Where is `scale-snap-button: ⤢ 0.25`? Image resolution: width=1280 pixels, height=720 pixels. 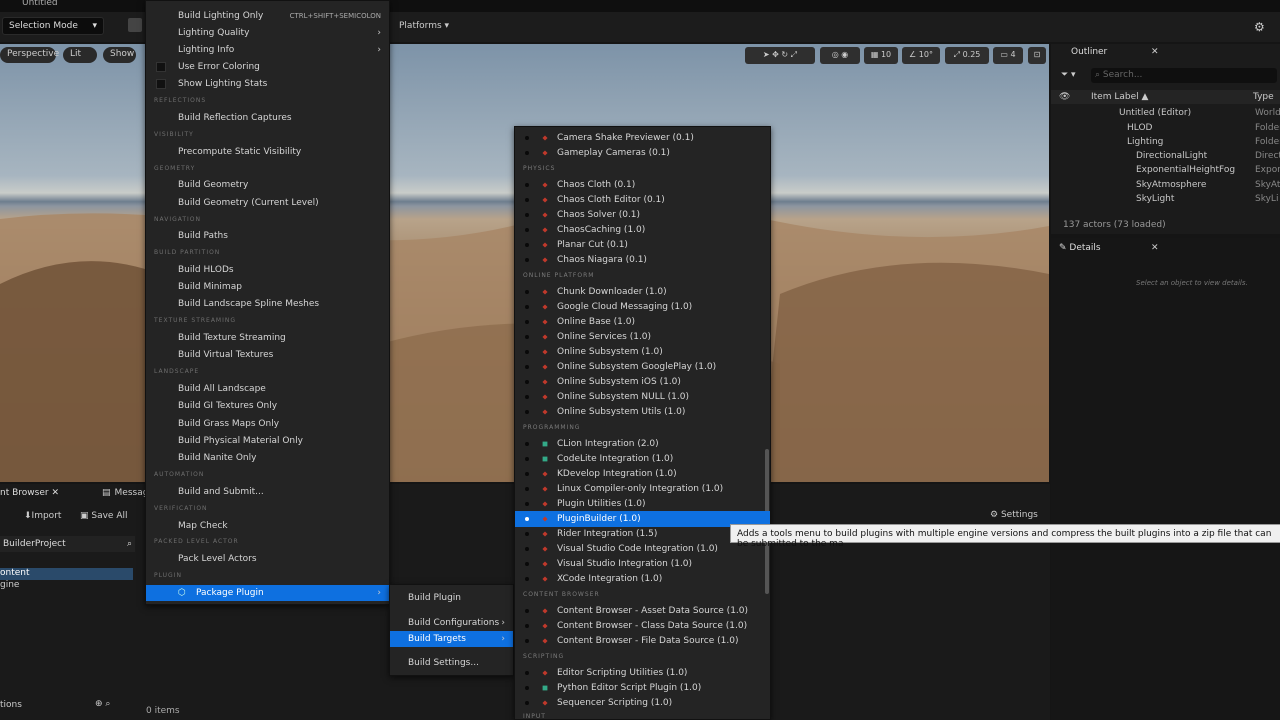 scale-snap-button: ⤢ 0.25 is located at coordinates (967, 55).